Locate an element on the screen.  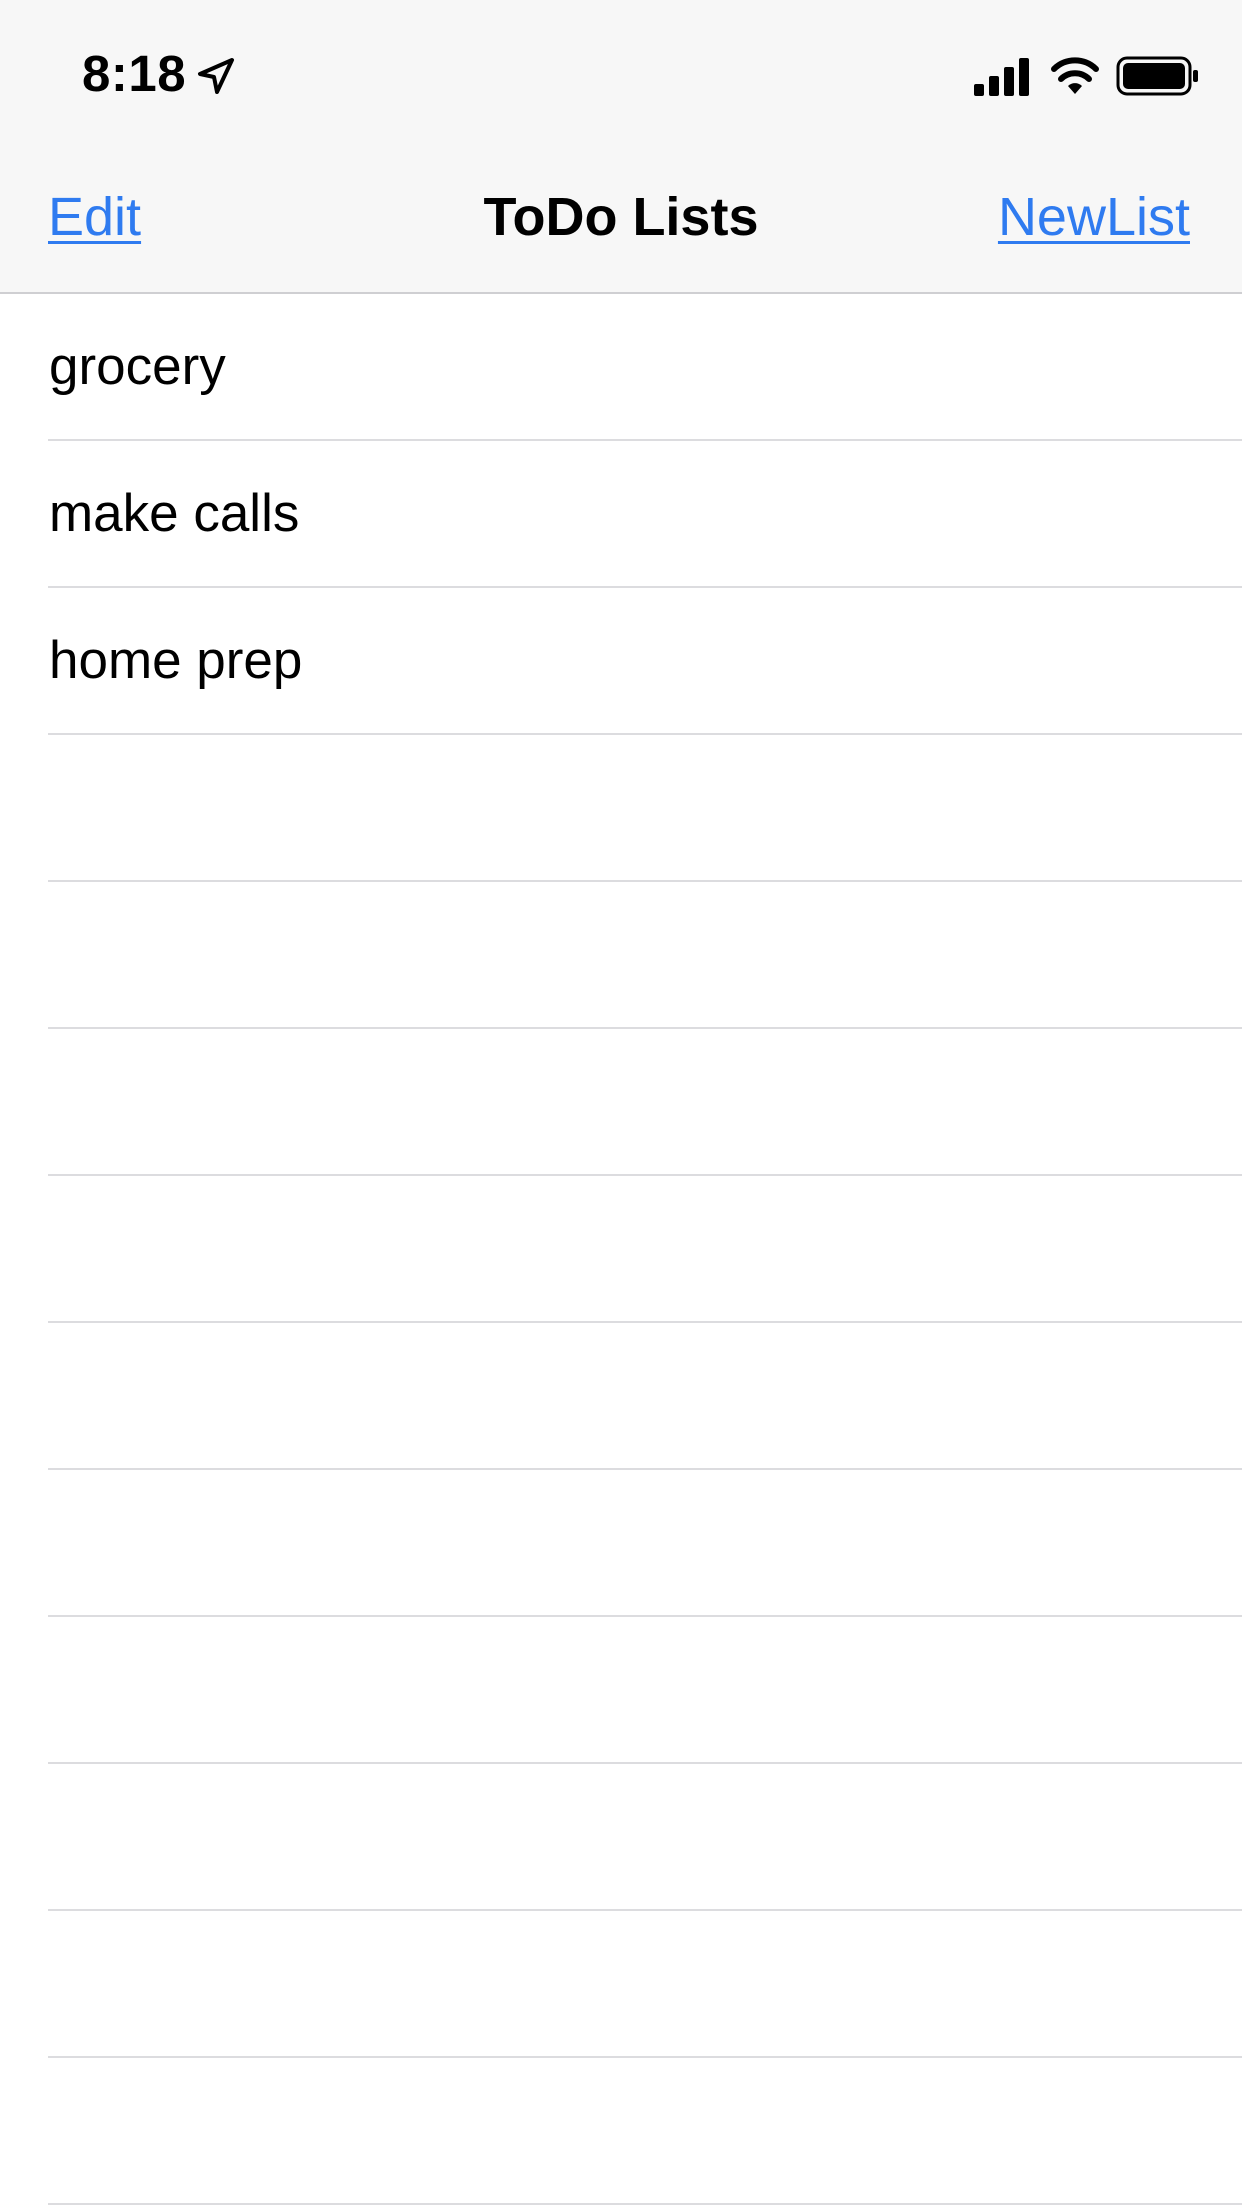
status-time: 8:18 is located at coordinates (134, 73).